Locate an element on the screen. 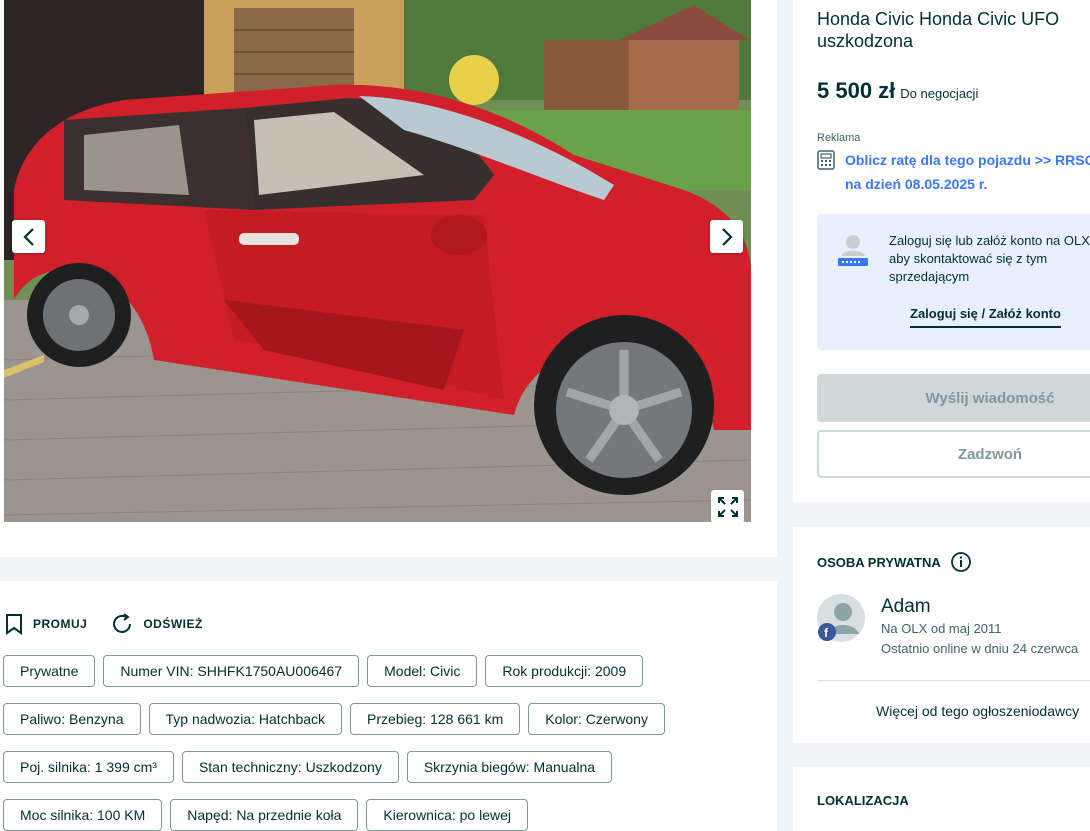 The width and height of the screenshot is (1090, 831). seller-member-since: Na OLX od maj 2011 is located at coordinates (941, 628).